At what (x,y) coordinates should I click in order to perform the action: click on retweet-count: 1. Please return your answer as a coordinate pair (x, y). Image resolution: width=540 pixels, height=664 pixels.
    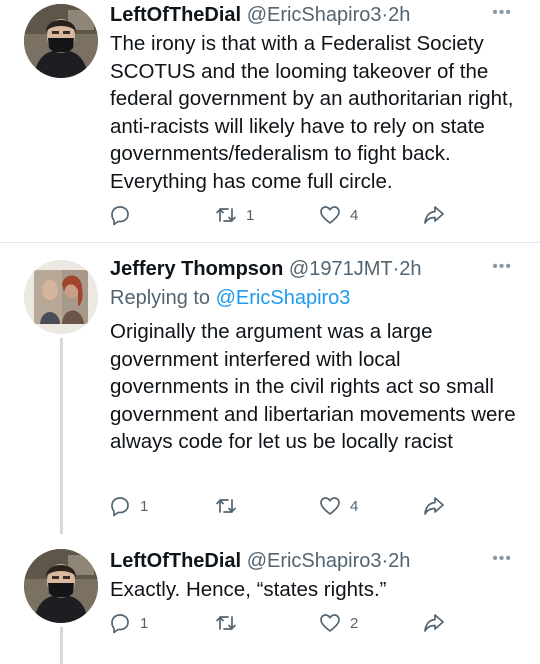
    Looking at the image, I should click on (250, 215).